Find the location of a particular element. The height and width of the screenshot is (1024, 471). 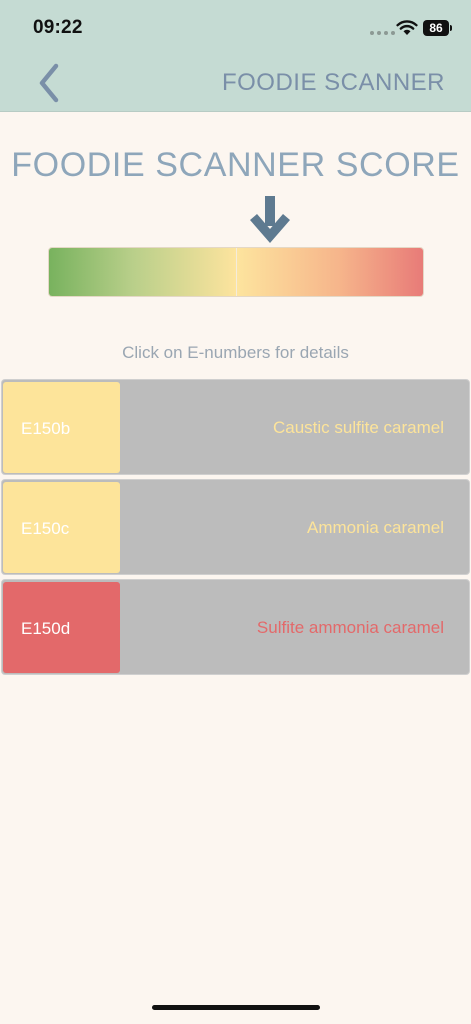

score-scale-bar is located at coordinates (236, 272).